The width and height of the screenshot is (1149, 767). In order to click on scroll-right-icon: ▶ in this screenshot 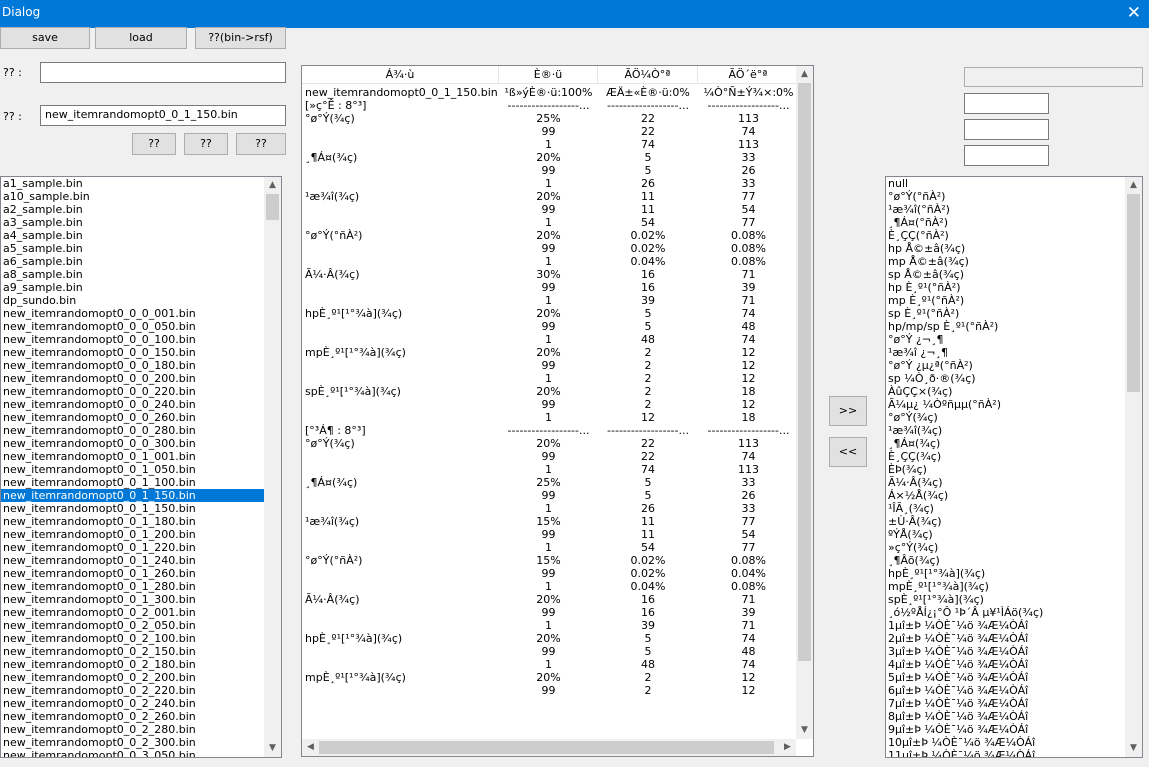, I will do `click(787, 747)`.